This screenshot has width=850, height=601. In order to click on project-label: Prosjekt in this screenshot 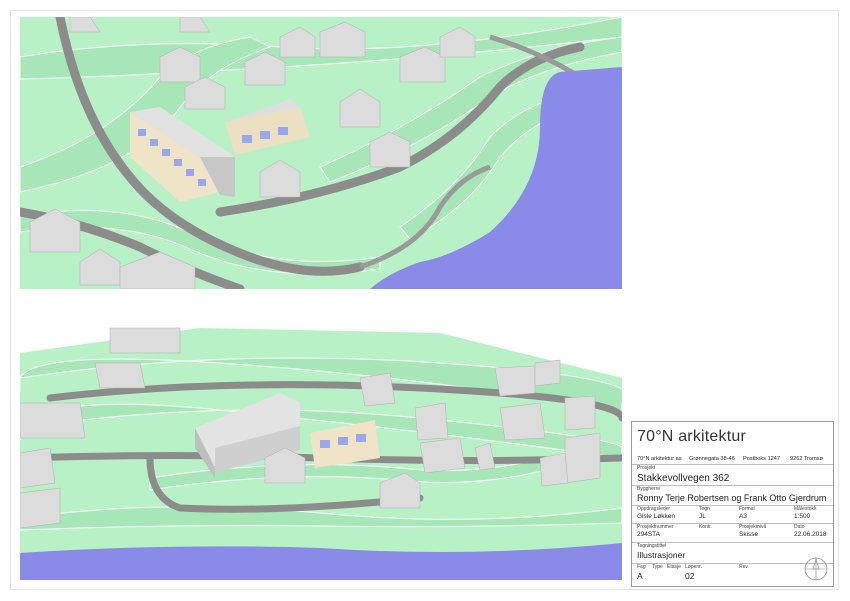, I will do `click(646, 468)`.